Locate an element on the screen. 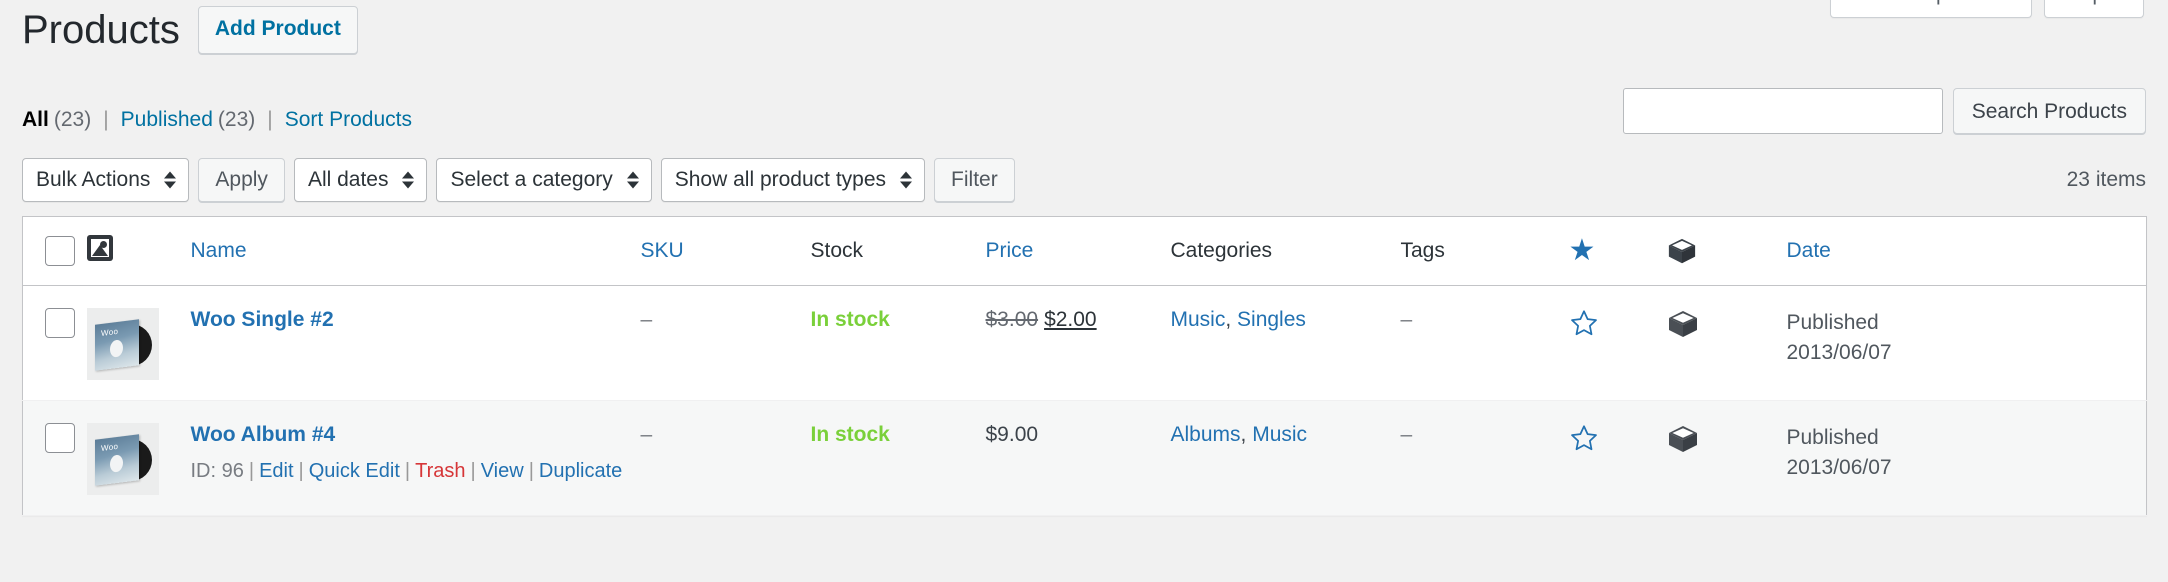 The height and width of the screenshot is (582, 2168). row-name-cell: Woo Single #2 is located at coordinates (415, 343).